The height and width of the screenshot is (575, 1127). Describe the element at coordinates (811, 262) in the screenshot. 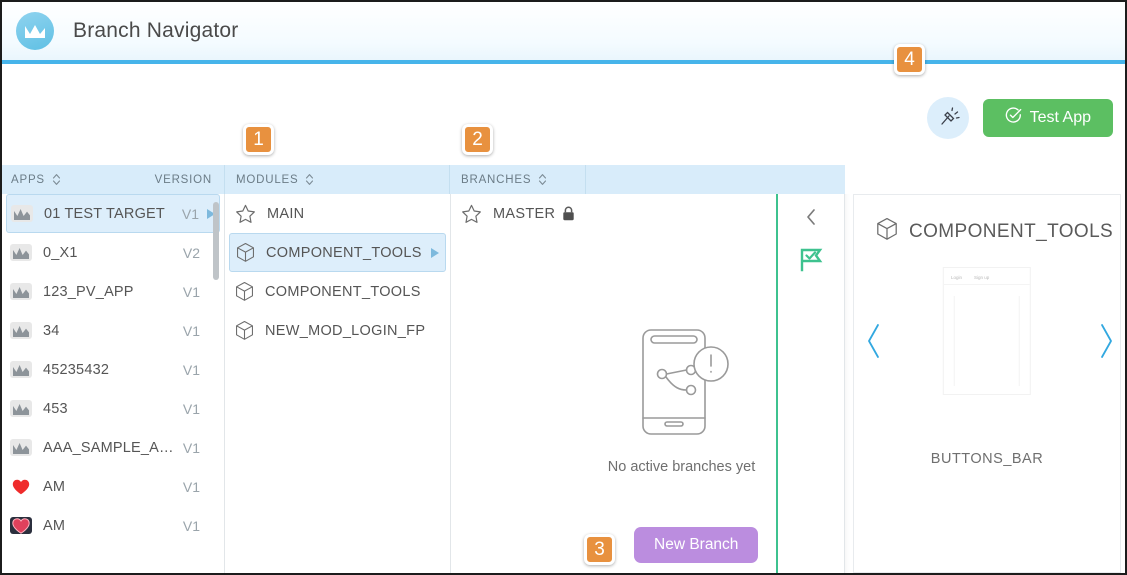

I see `flag-check-icon` at that location.